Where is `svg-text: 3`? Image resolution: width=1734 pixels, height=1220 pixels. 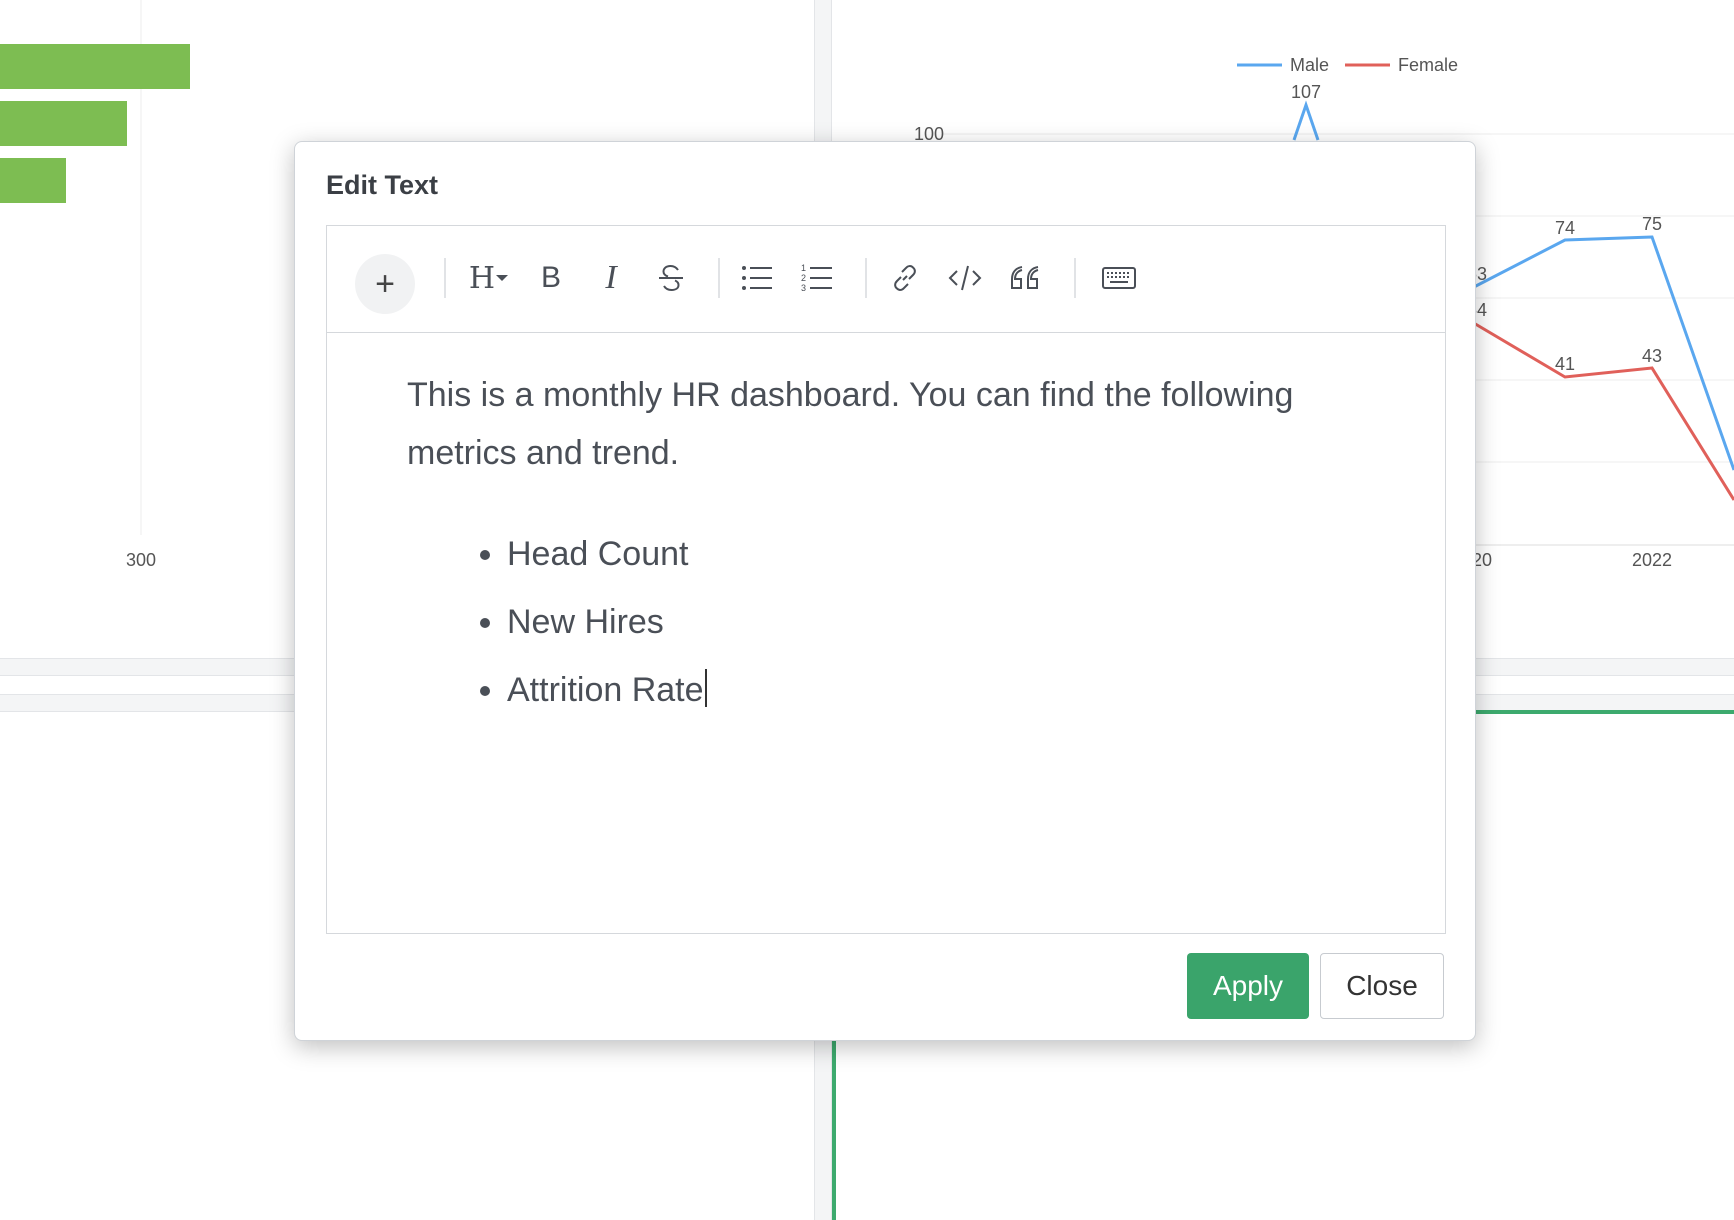
svg-text: 3 is located at coordinates (803, 288).